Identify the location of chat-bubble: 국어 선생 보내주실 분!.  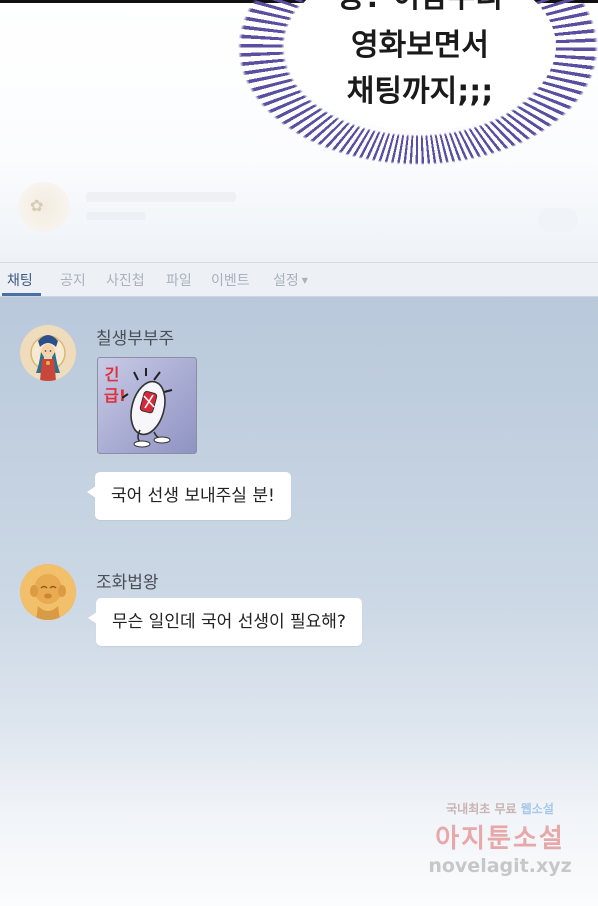
(189, 496).